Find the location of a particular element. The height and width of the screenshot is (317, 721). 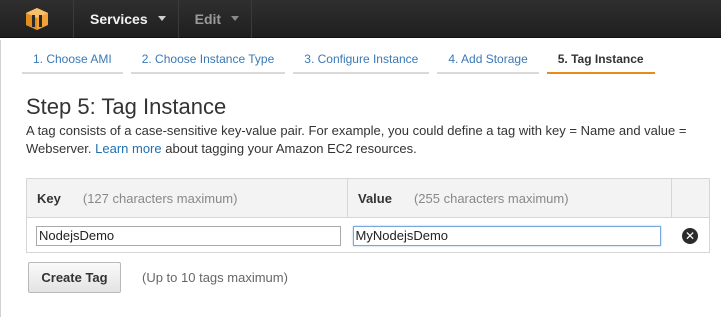

close-icon: ✕ is located at coordinates (690, 235).